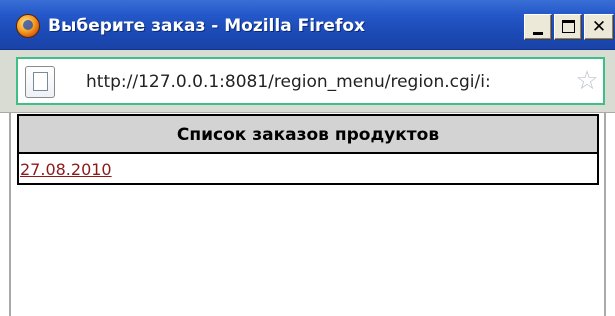 This screenshot has width=615, height=316. Describe the element at coordinates (308, 135) in the screenshot. I see `table-header: Список заказов продуктов` at that location.